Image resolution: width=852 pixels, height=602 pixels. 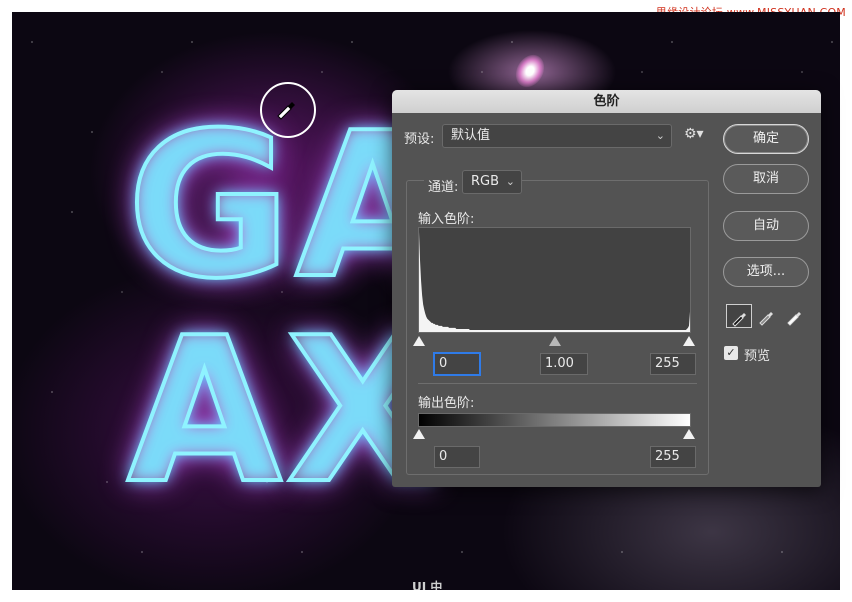 What do you see at coordinates (471, 135) in the screenshot?
I see `preset-value: 默认值` at bounding box center [471, 135].